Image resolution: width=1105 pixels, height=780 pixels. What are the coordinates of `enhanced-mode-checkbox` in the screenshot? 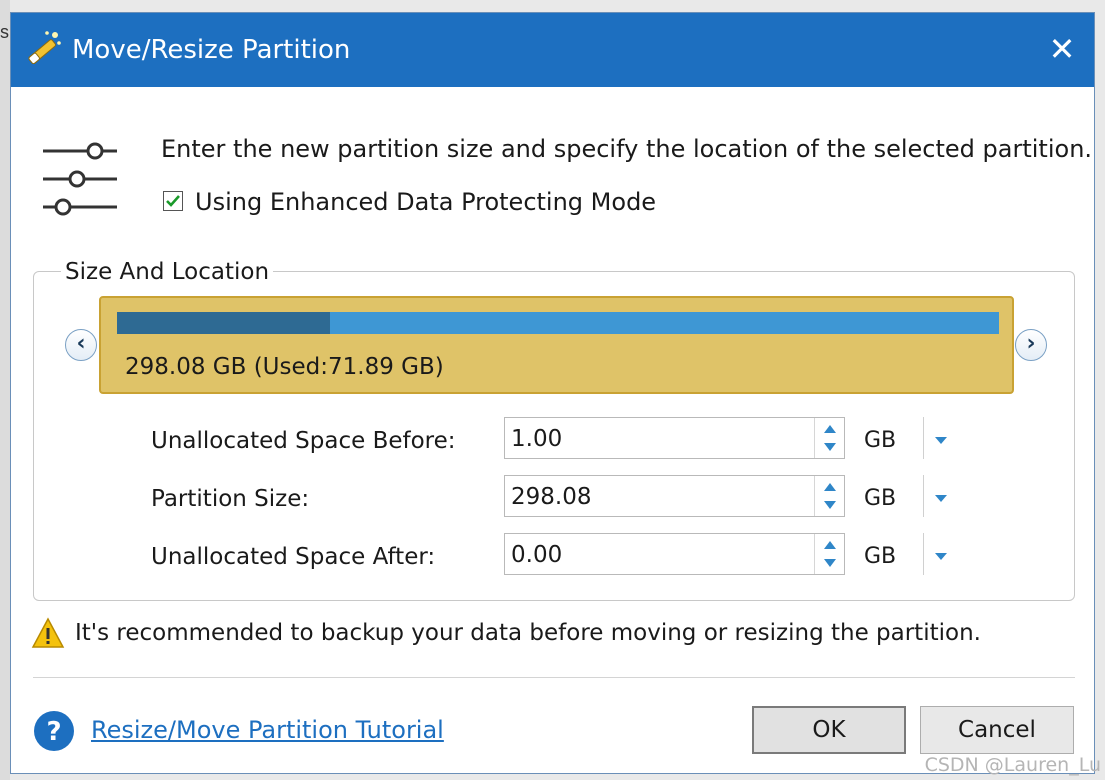 It's located at (173, 201).